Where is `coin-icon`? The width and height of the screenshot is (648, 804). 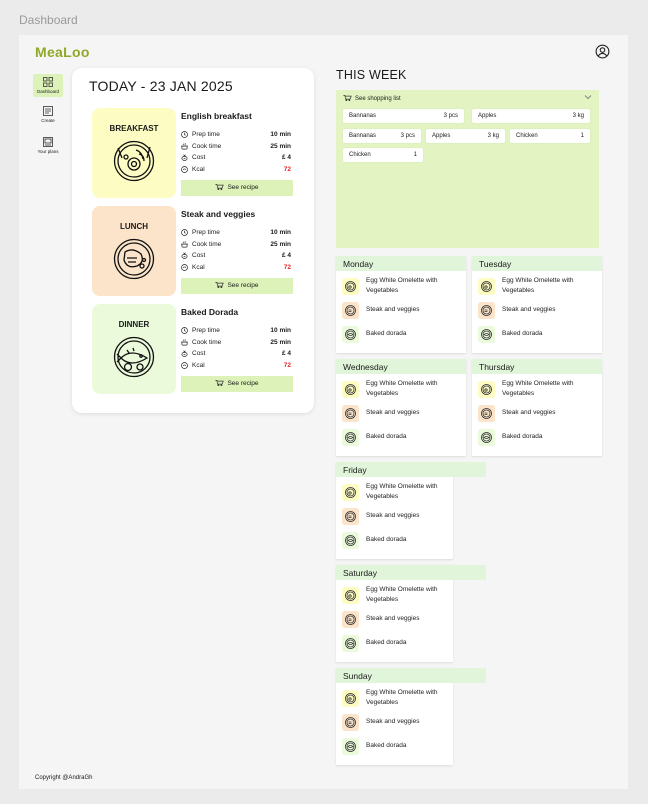
coin-icon is located at coordinates (184, 157).